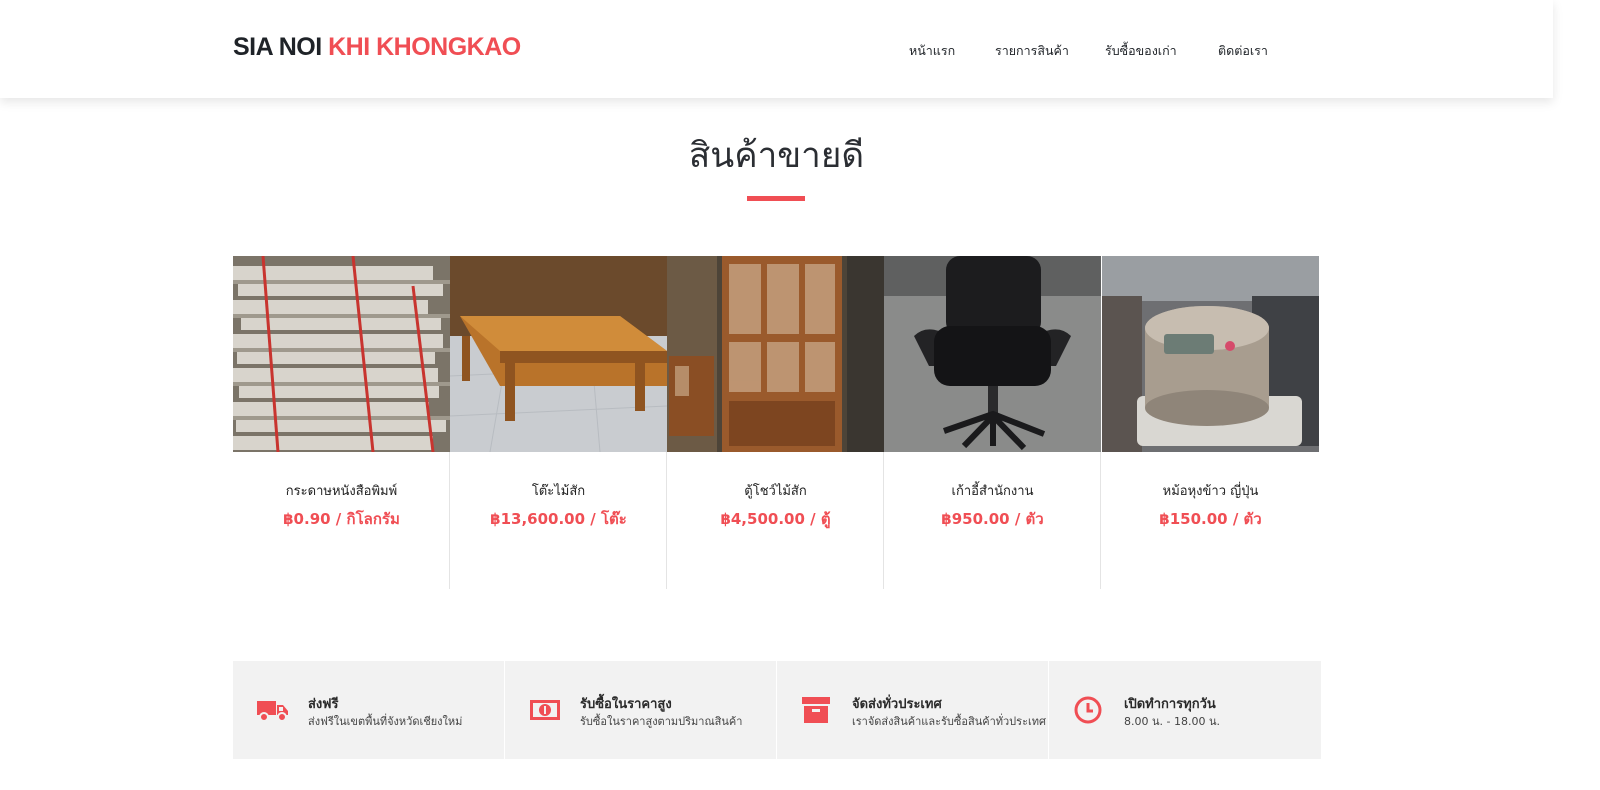 This screenshot has width=1600, height=790. Describe the element at coordinates (626, 704) in the screenshot. I see `feature-title: รับซื้อในราคาสูง` at that location.